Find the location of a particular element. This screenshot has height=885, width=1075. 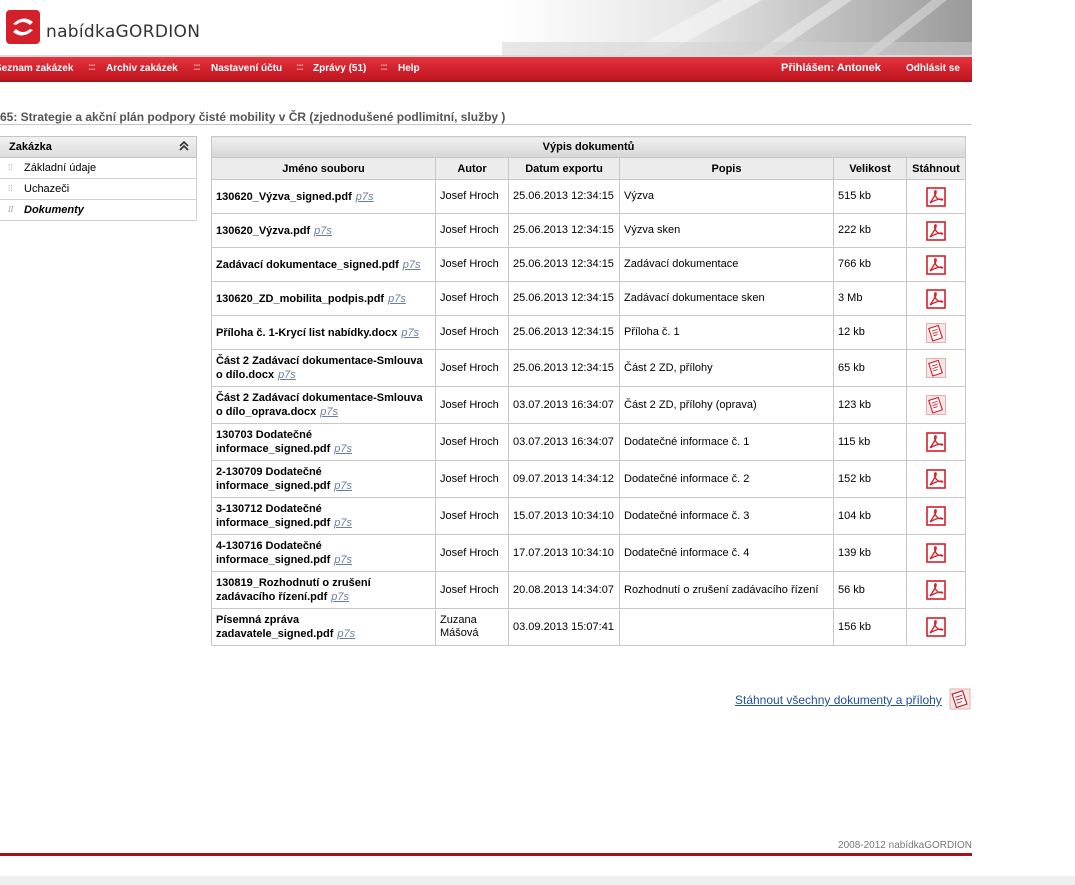

file-name: Písemná zpráva zadavatele_signed.pdf is located at coordinates (274, 627).